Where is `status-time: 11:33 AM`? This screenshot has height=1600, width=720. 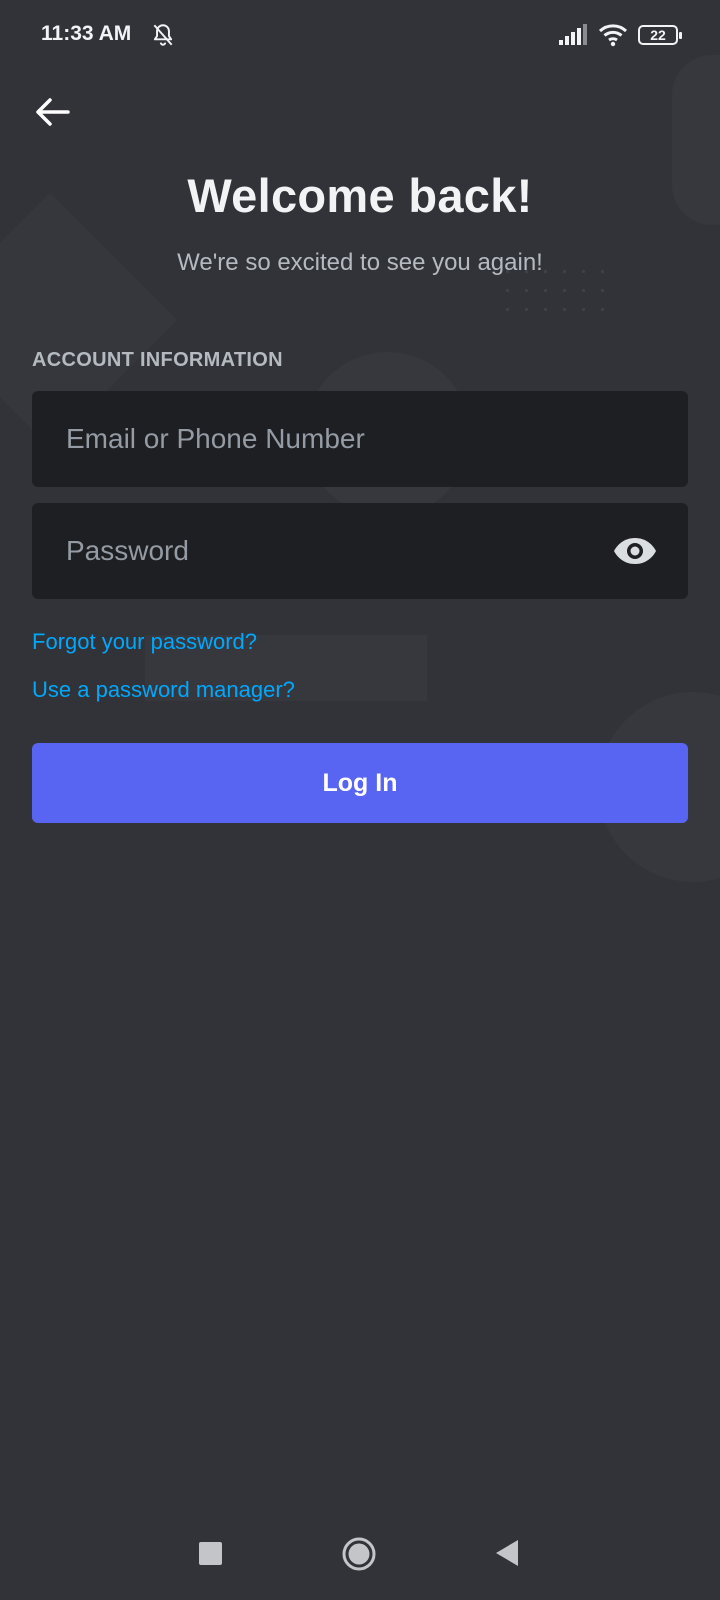
status-time: 11:33 AM is located at coordinates (86, 33).